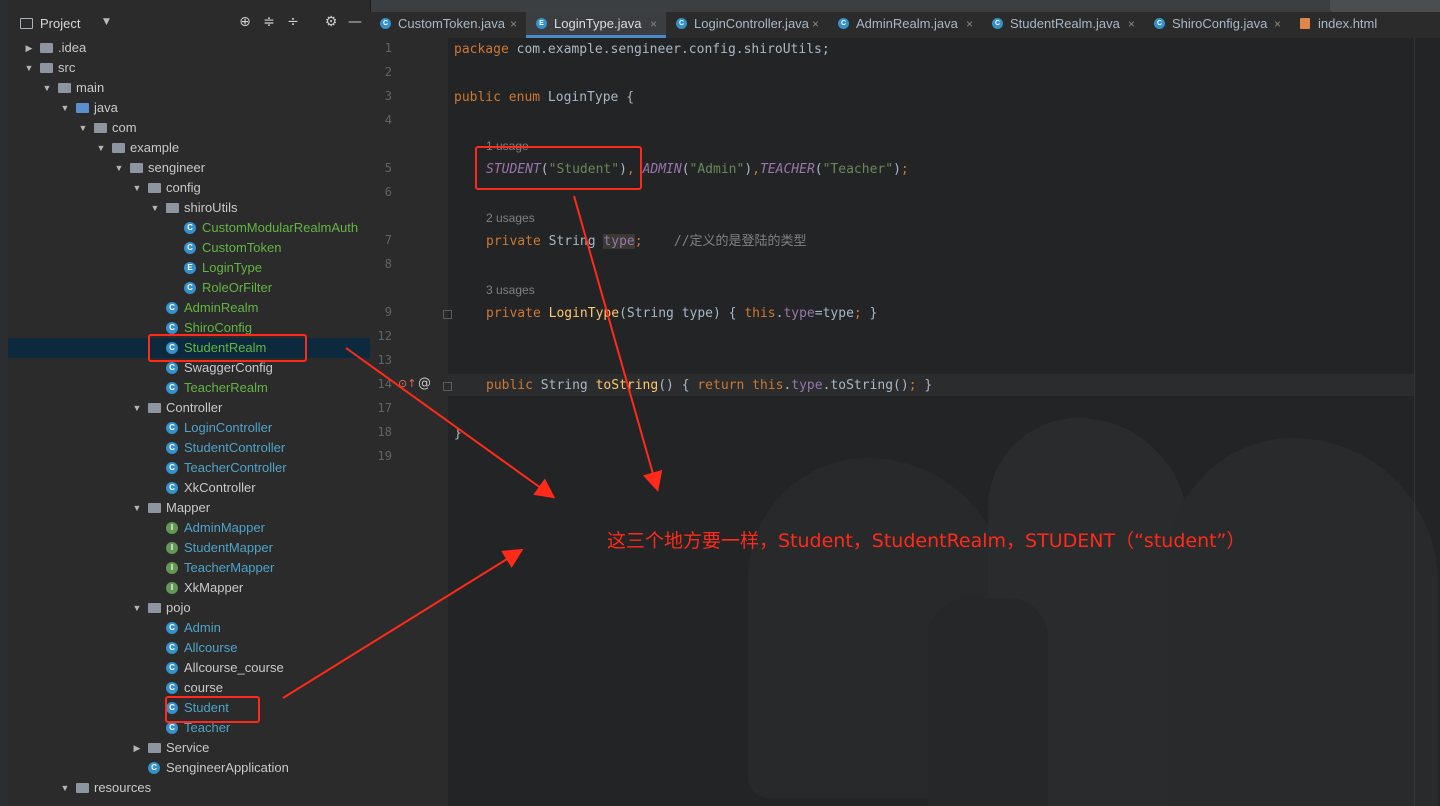  What do you see at coordinates (189, 768) in the screenshot?
I see `tree-item: C SengineerApplication` at bounding box center [189, 768].